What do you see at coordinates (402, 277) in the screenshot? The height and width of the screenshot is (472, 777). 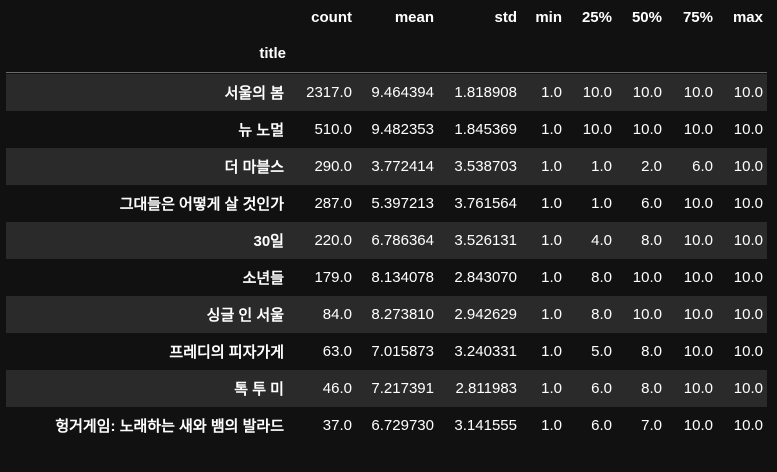 I see `cell-mean: 8.134078` at bounding box center [402, 277].